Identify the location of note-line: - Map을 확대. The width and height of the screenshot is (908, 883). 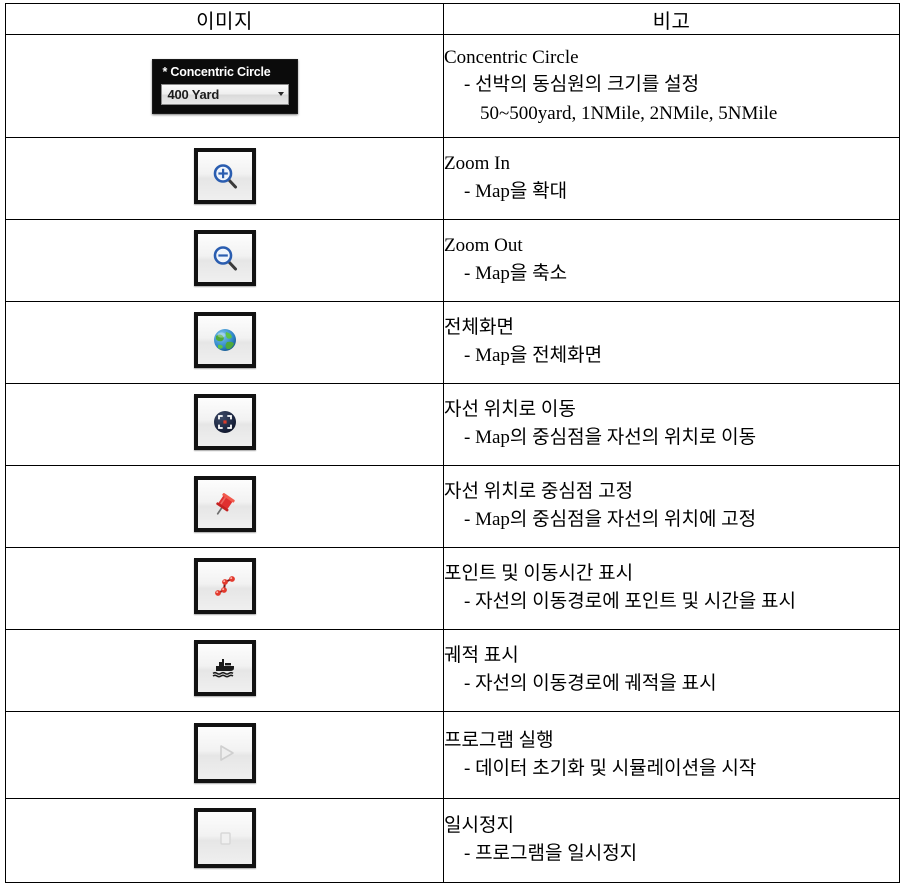
(516, 192).